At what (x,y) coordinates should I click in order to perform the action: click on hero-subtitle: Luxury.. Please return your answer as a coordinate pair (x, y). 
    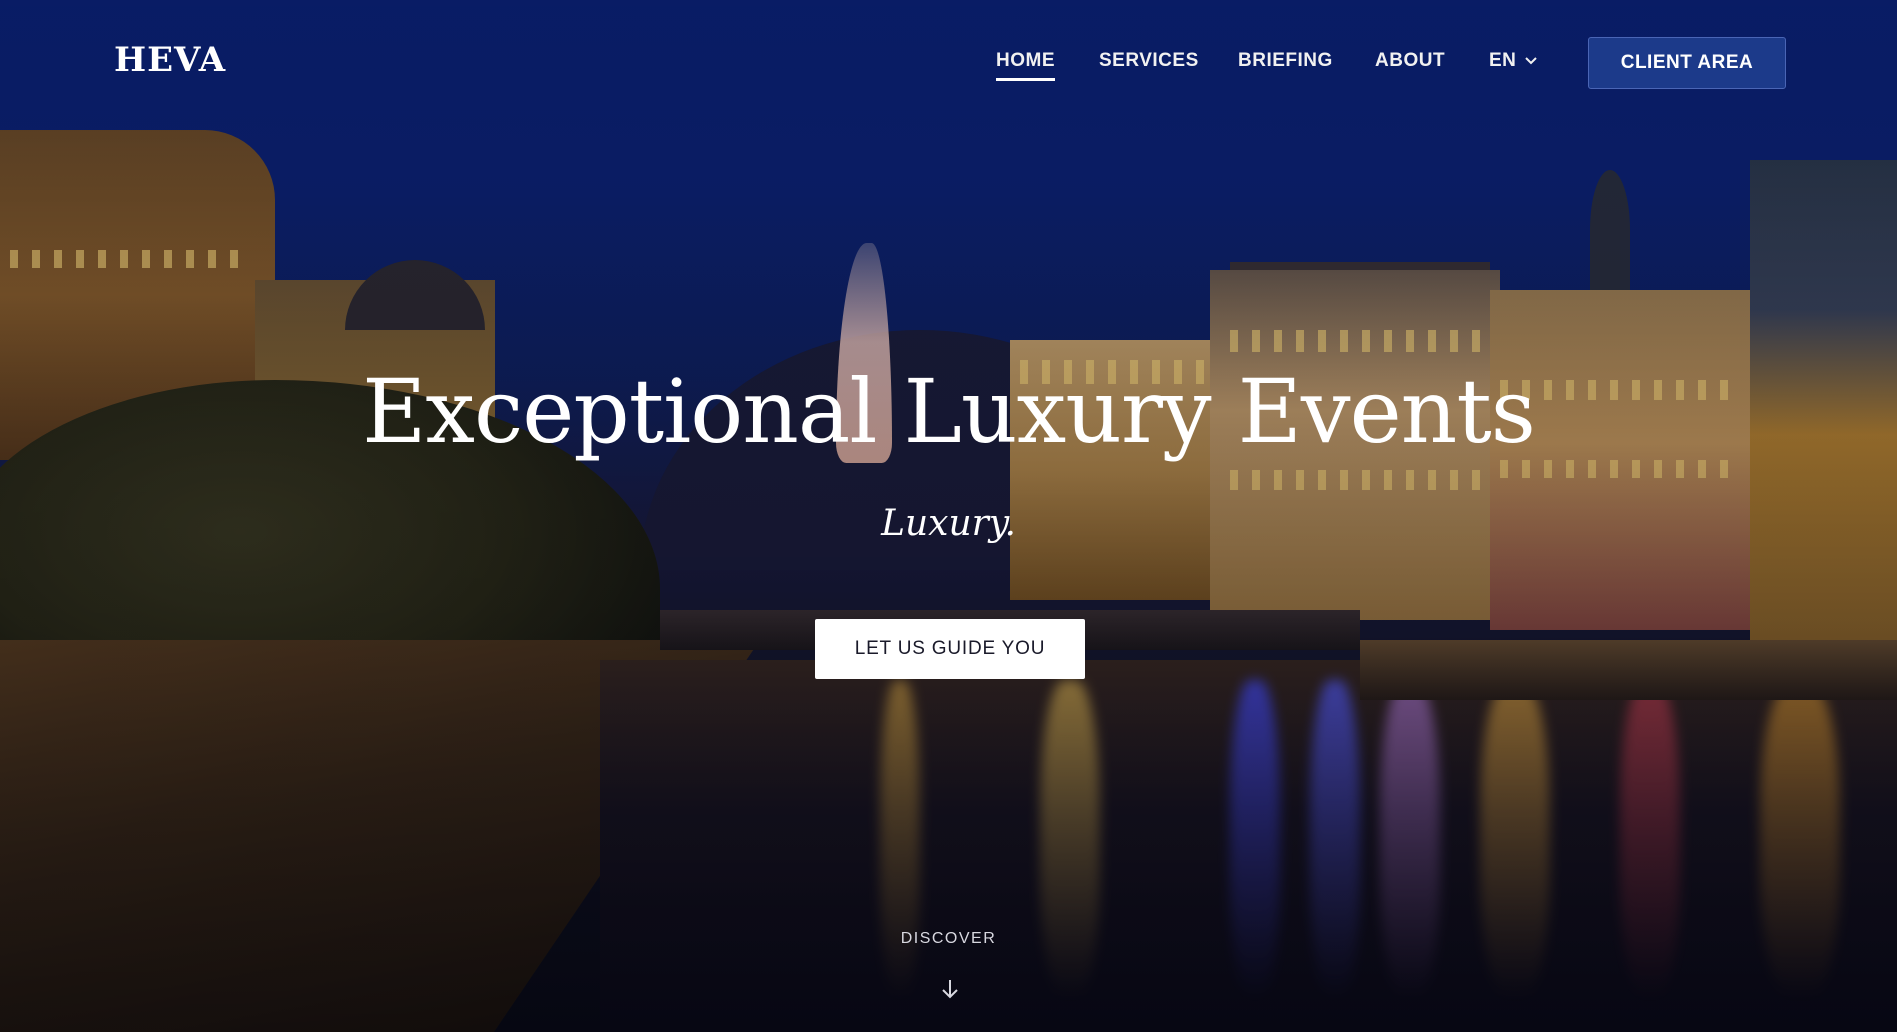
    Looking at the image, I should click on (948, 523).